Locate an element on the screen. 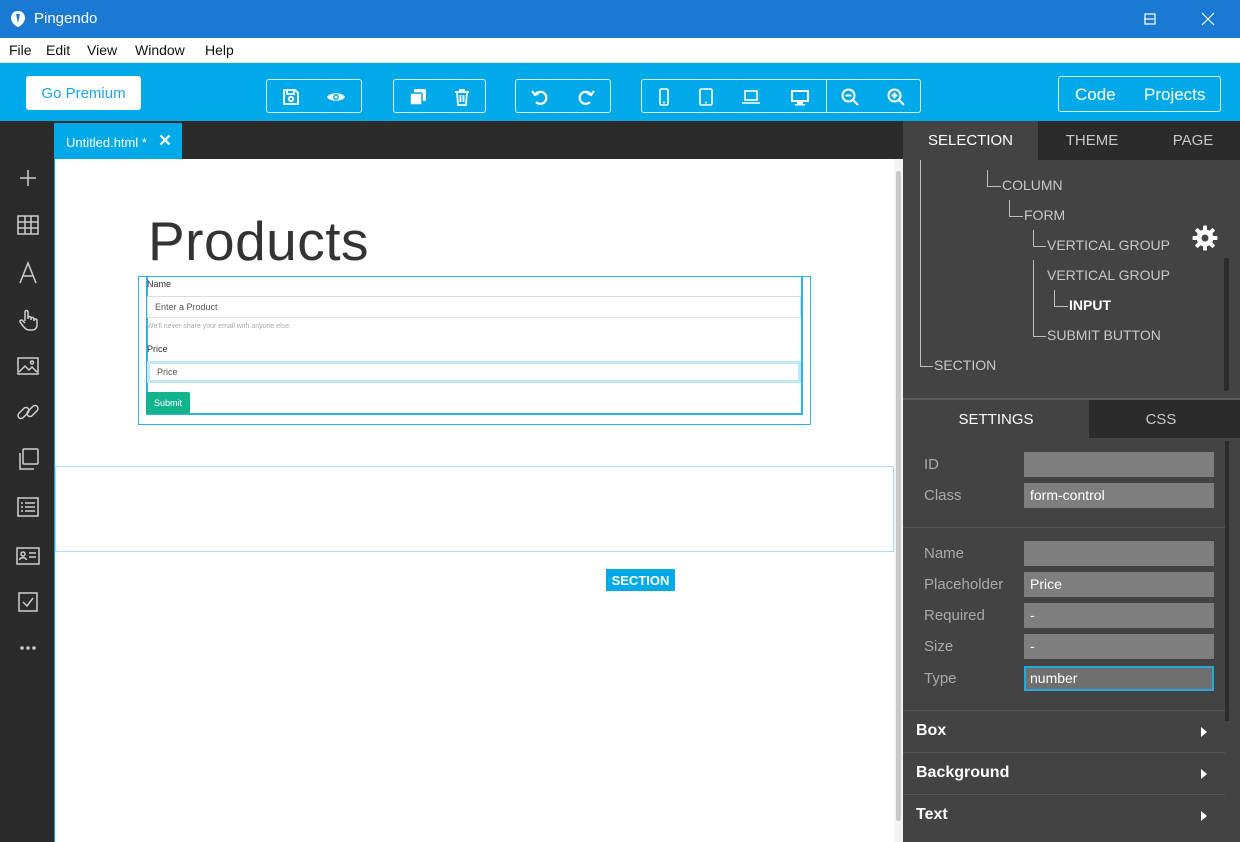 This screenshot has width=1240, height=842. close-tab-icon is located at coordinates (165, 140).